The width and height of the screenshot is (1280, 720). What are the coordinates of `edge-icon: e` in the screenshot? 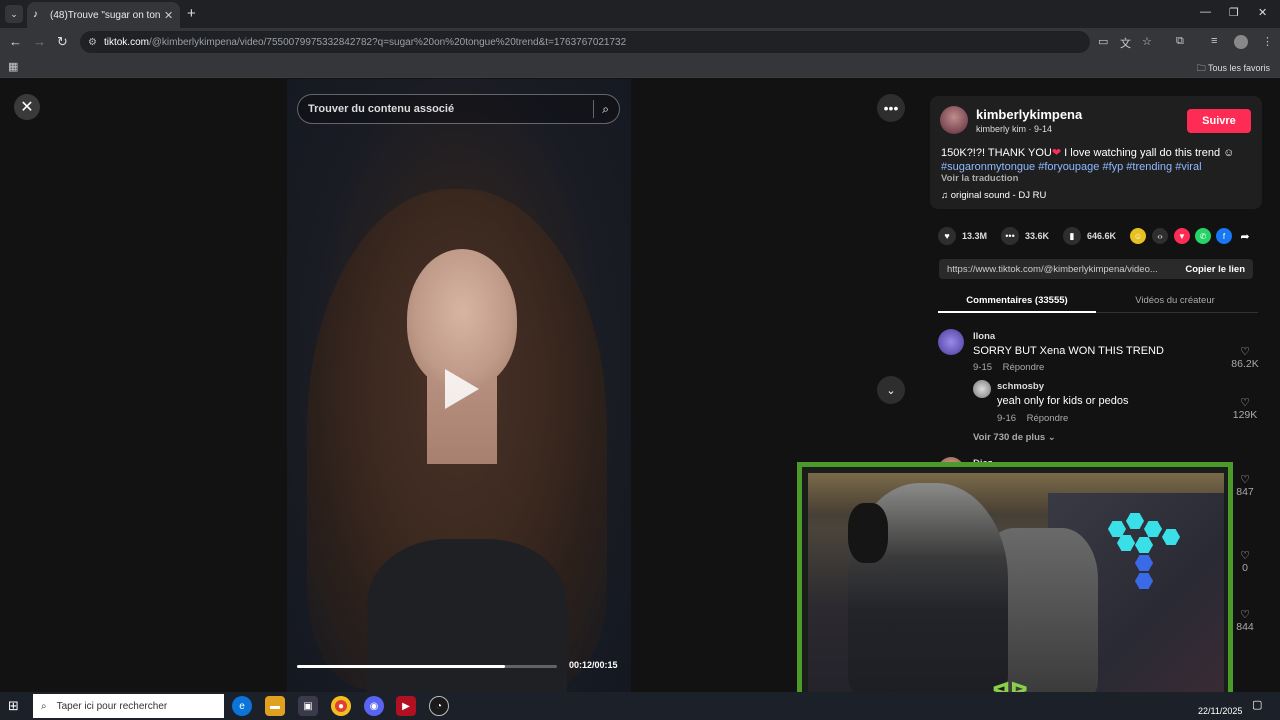 It's located at (242, 706).